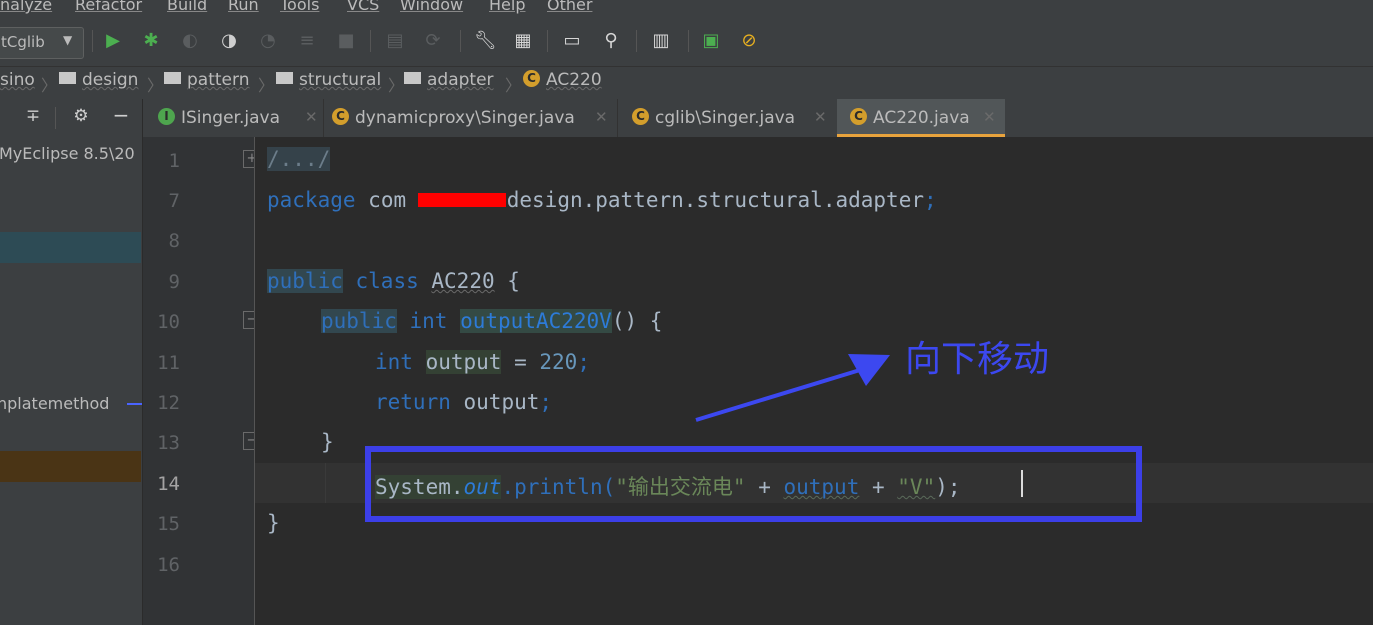 Image resolution: width=1373 pixels, height=625 pixels. Describe the element at coordinates (327, 442) in the screenshot. I see `code-line-13: }` at that location.